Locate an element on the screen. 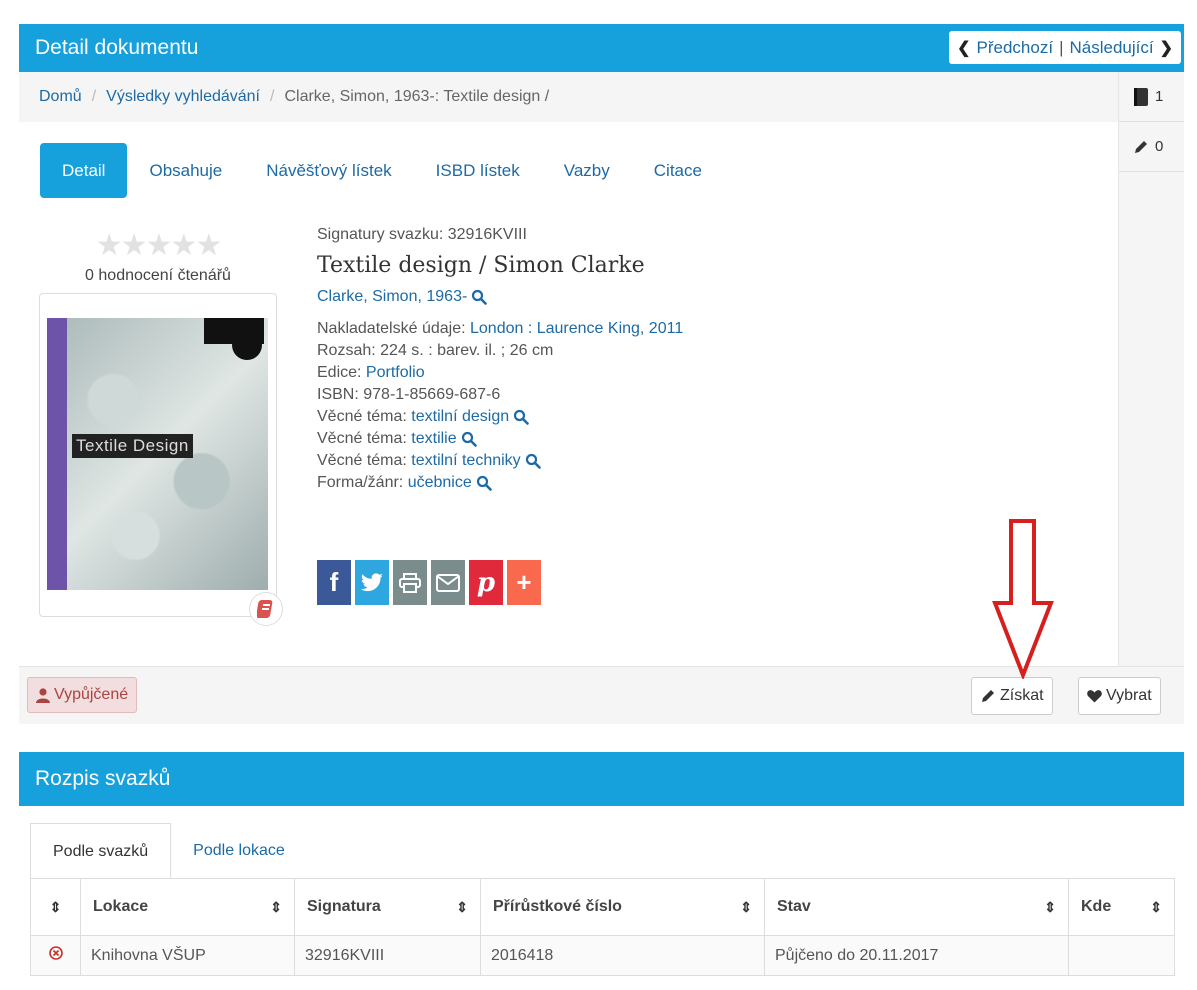 The height and width of the screenshot is (990, 1197). genre-label: Forma/žánr: is located at coordinates (360, 482).